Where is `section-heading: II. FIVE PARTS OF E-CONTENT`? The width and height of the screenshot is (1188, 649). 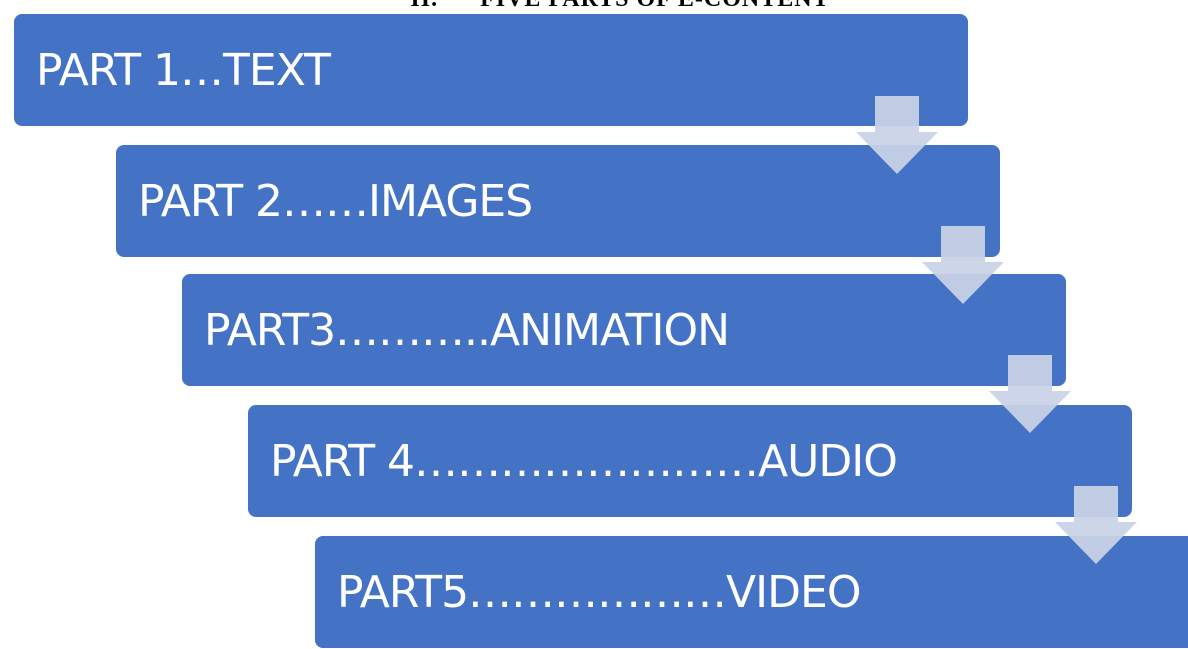
section-heading: II. FIVE PARTS OF E-CONTENT is located at coordinates (620, 6).